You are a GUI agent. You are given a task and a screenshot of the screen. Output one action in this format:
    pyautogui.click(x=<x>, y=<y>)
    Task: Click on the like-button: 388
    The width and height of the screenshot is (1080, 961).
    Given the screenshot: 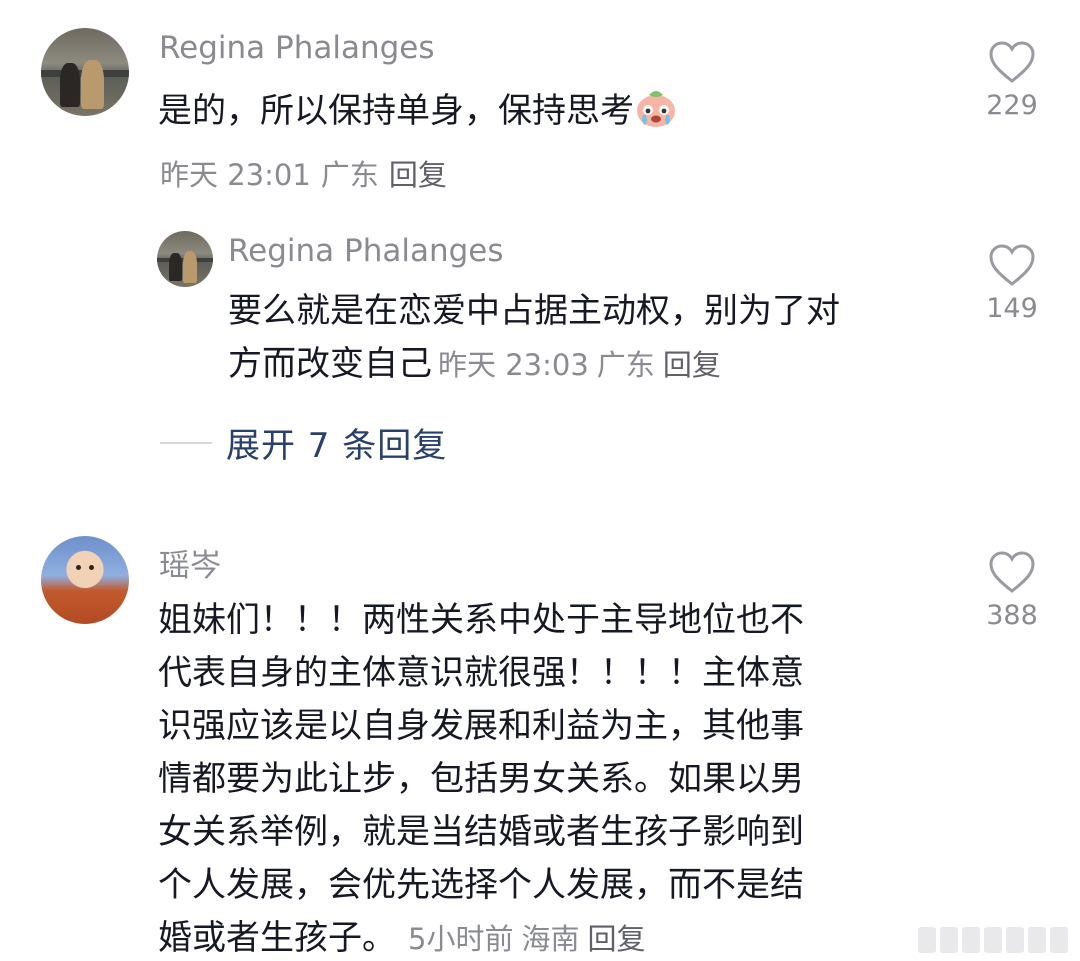 What is the action you would take?
    pyautogui.click(x=1012, y=590)
    